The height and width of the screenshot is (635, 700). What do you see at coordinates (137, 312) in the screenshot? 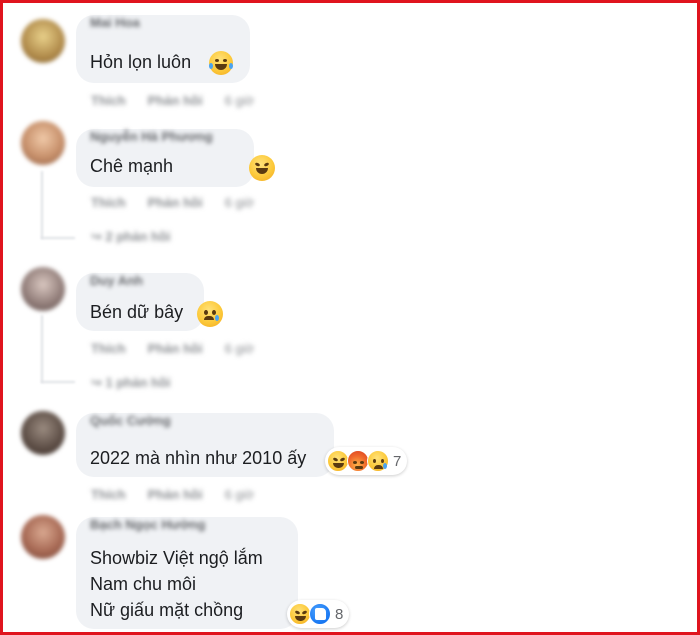
I see `comment-text: Bén dữ bây` at bounding box center [137, 312].